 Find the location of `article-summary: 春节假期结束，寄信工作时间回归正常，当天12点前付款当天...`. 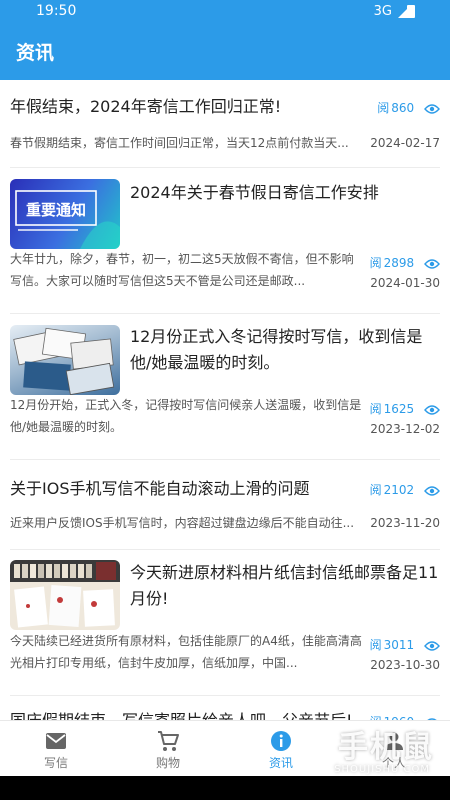

article-summary: 春节假期结束，寄信工作时间回归正常，当天12点前付款当天... is located at coordinates (179, 143).